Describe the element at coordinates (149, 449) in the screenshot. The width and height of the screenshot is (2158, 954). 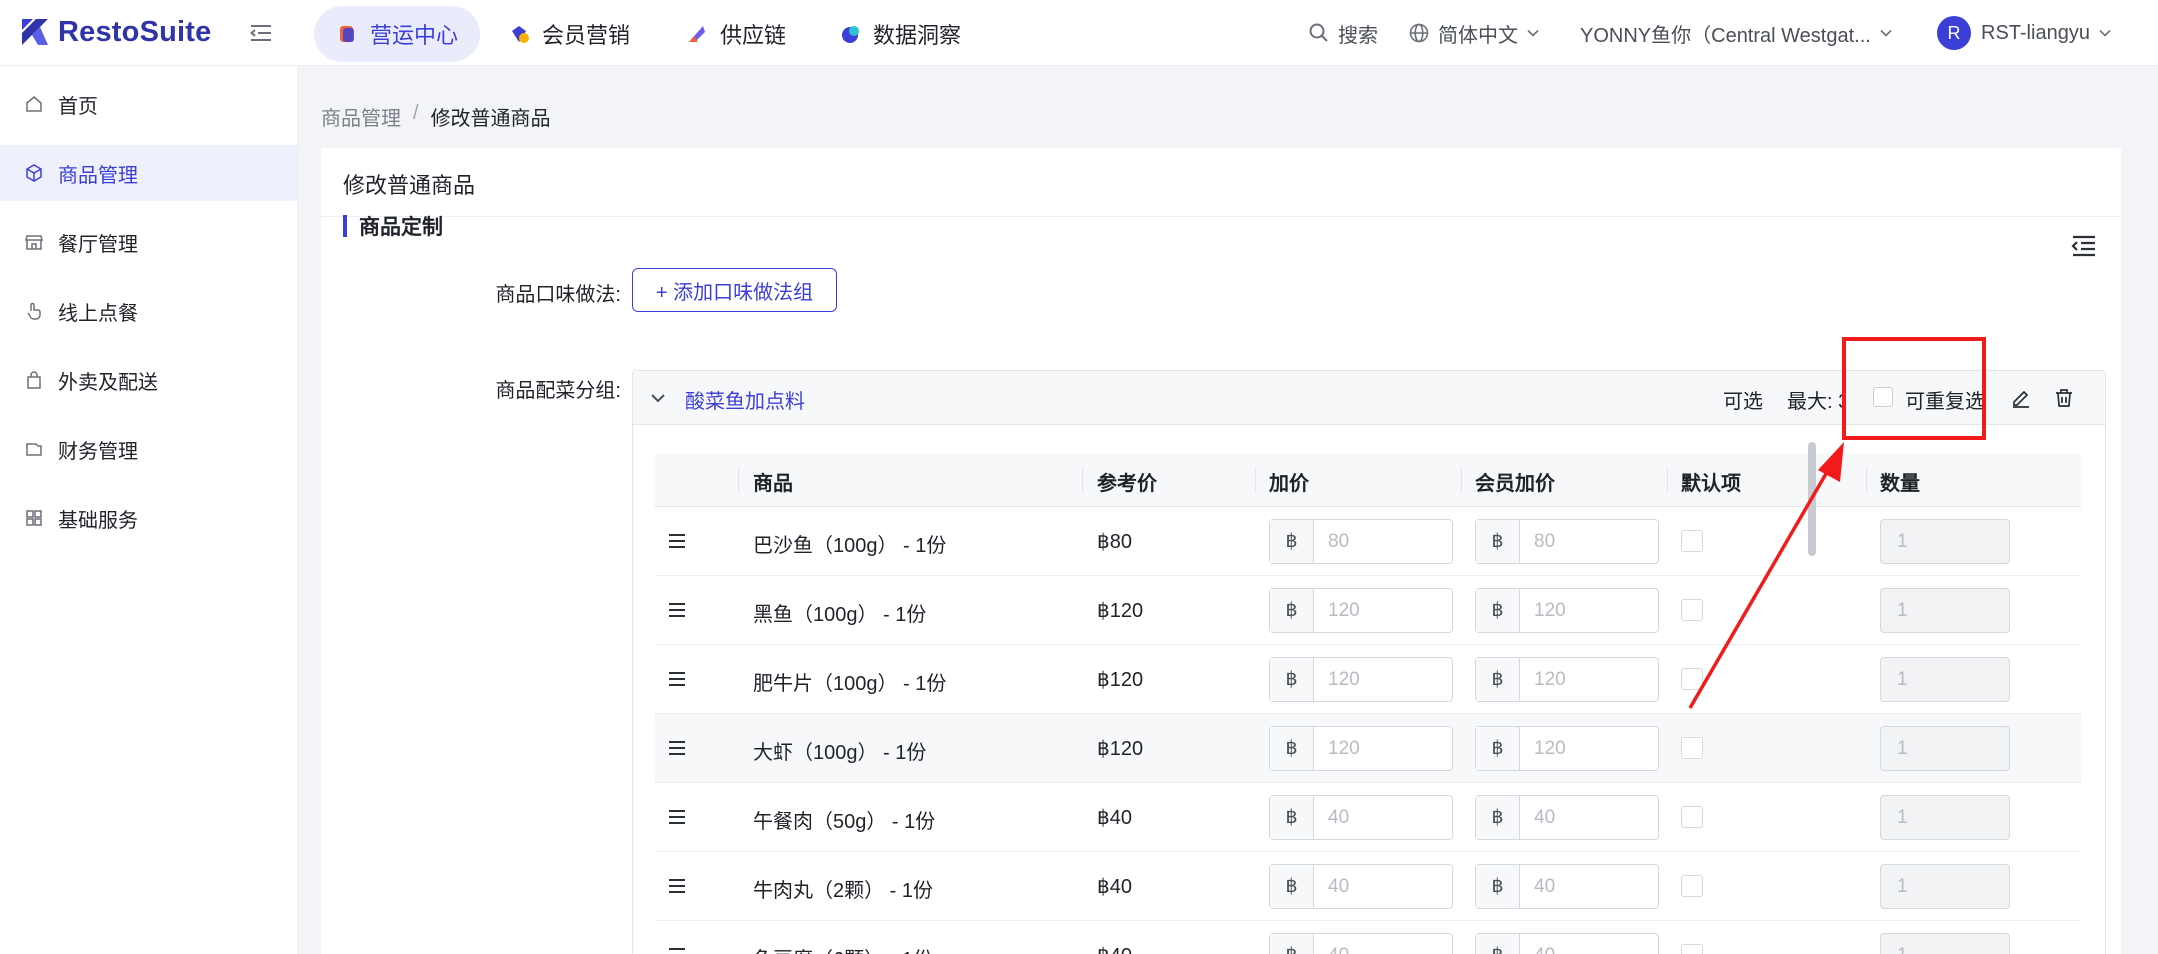
I see `sidebar-item-finance: 财务管理` at that location.